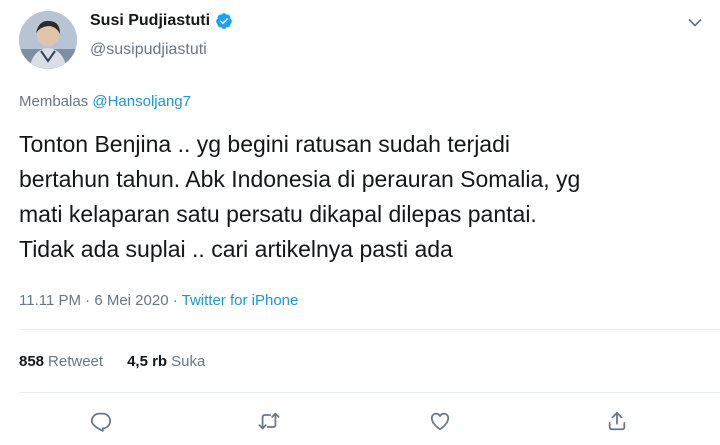 The image size is (720, 445). I want to click on reply-context: Membalas @Hansoljang7, so click(105, 101).